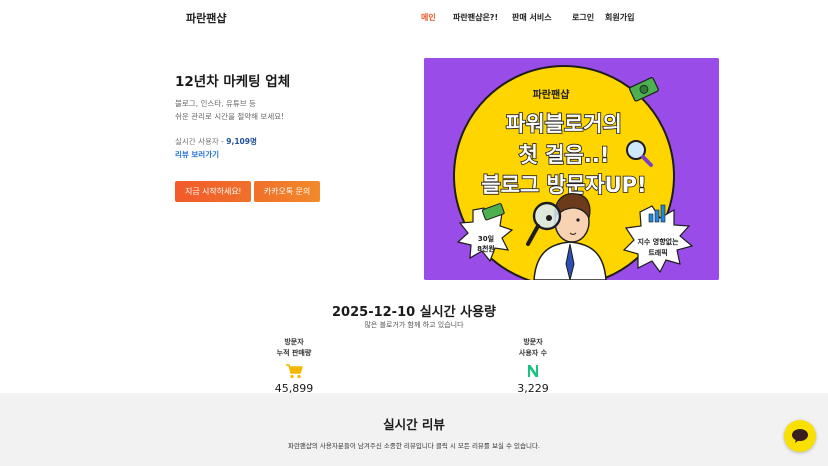 The image size is (828, 466). Describe the element at coordinates (241, 141) in the screenshot. I see `realtime-users-count: 9,109명` at that location.